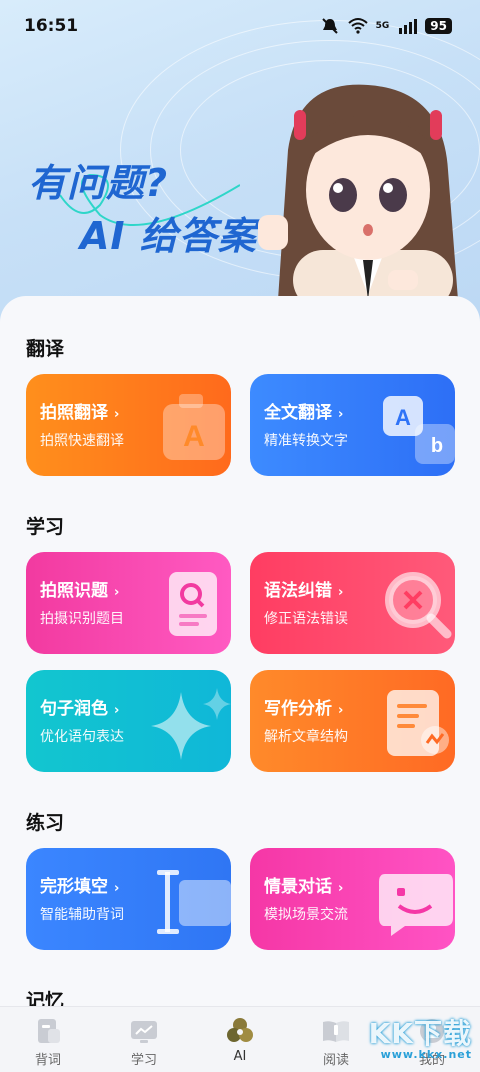 Image resolution: width=480 pixels, height=1072 pixels. Describe the element at coordinates (45, 527) in the screenshot. I see `section-title-study: 学习` at that location.